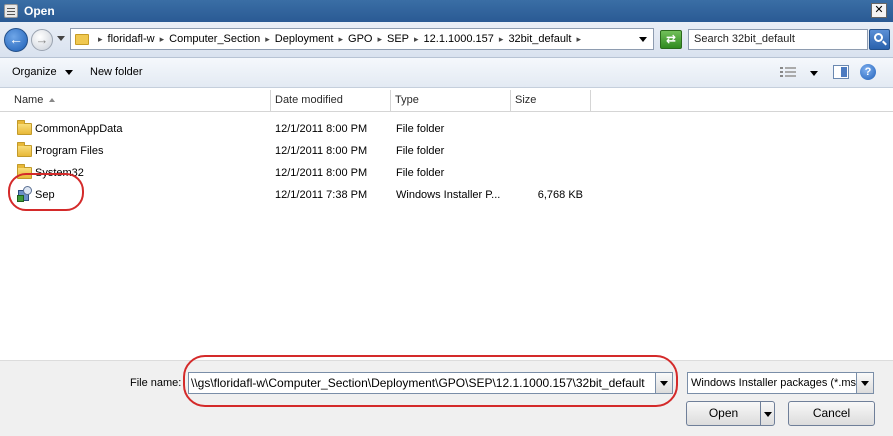  Describe the element at coordinates (772, 383) in the screenshot. I see `file-type-select: Windows Installer packages (*.msi)` at that location.